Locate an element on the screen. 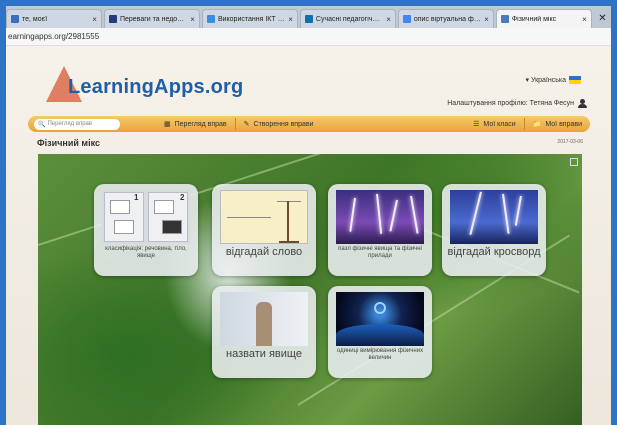 Image resolution: width=617 pixels, height=425 pixels. tab-label: опис віртуальна фізичн is located at coordinates (447, 19).